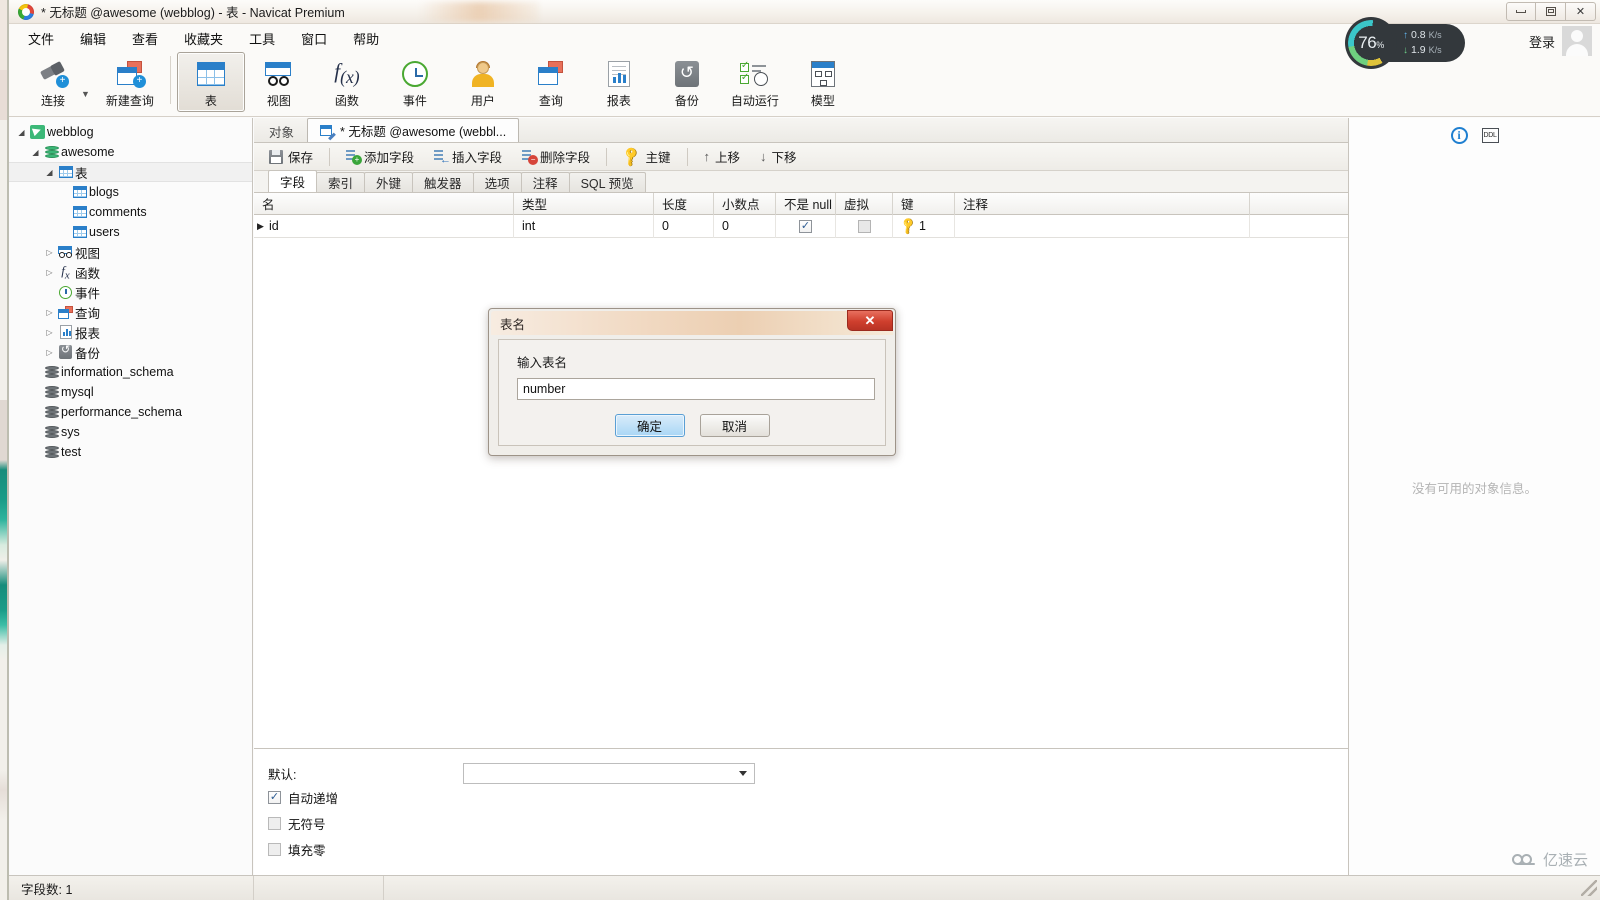  What do you see at coordinates (1490, 135) in the screenshot?
I see `ddl-icon: DDL` at bounding box center [1490, 135].